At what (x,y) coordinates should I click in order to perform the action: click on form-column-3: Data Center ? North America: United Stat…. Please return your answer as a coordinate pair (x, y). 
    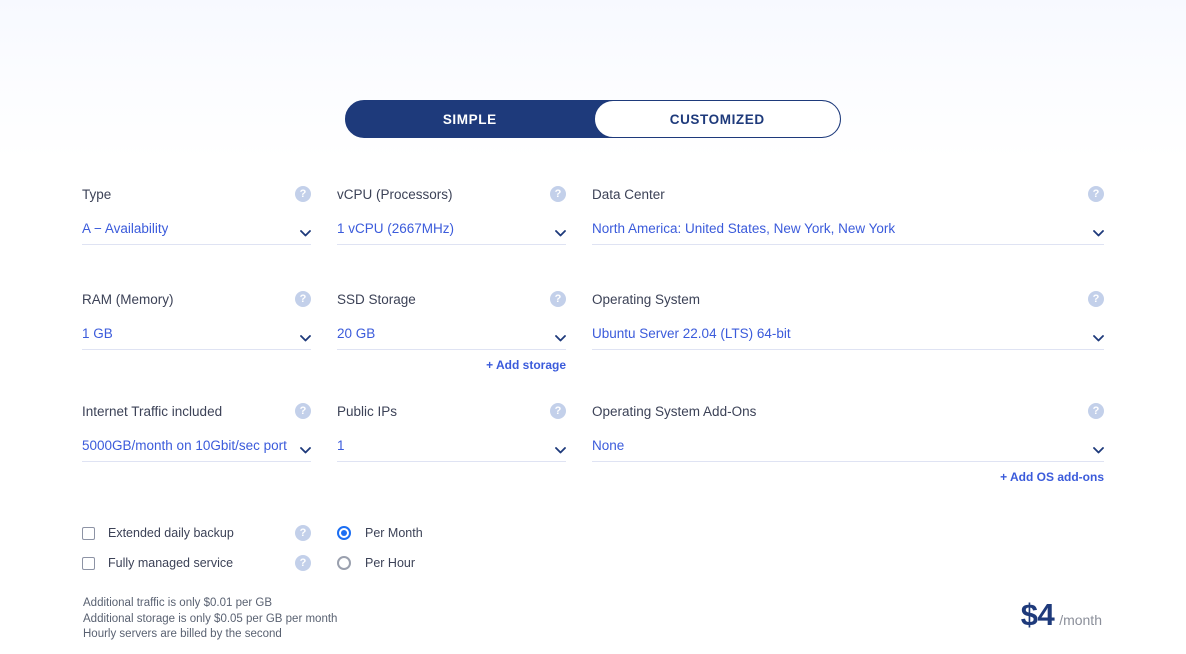
    Looking at the image, I should click on (848, 216).